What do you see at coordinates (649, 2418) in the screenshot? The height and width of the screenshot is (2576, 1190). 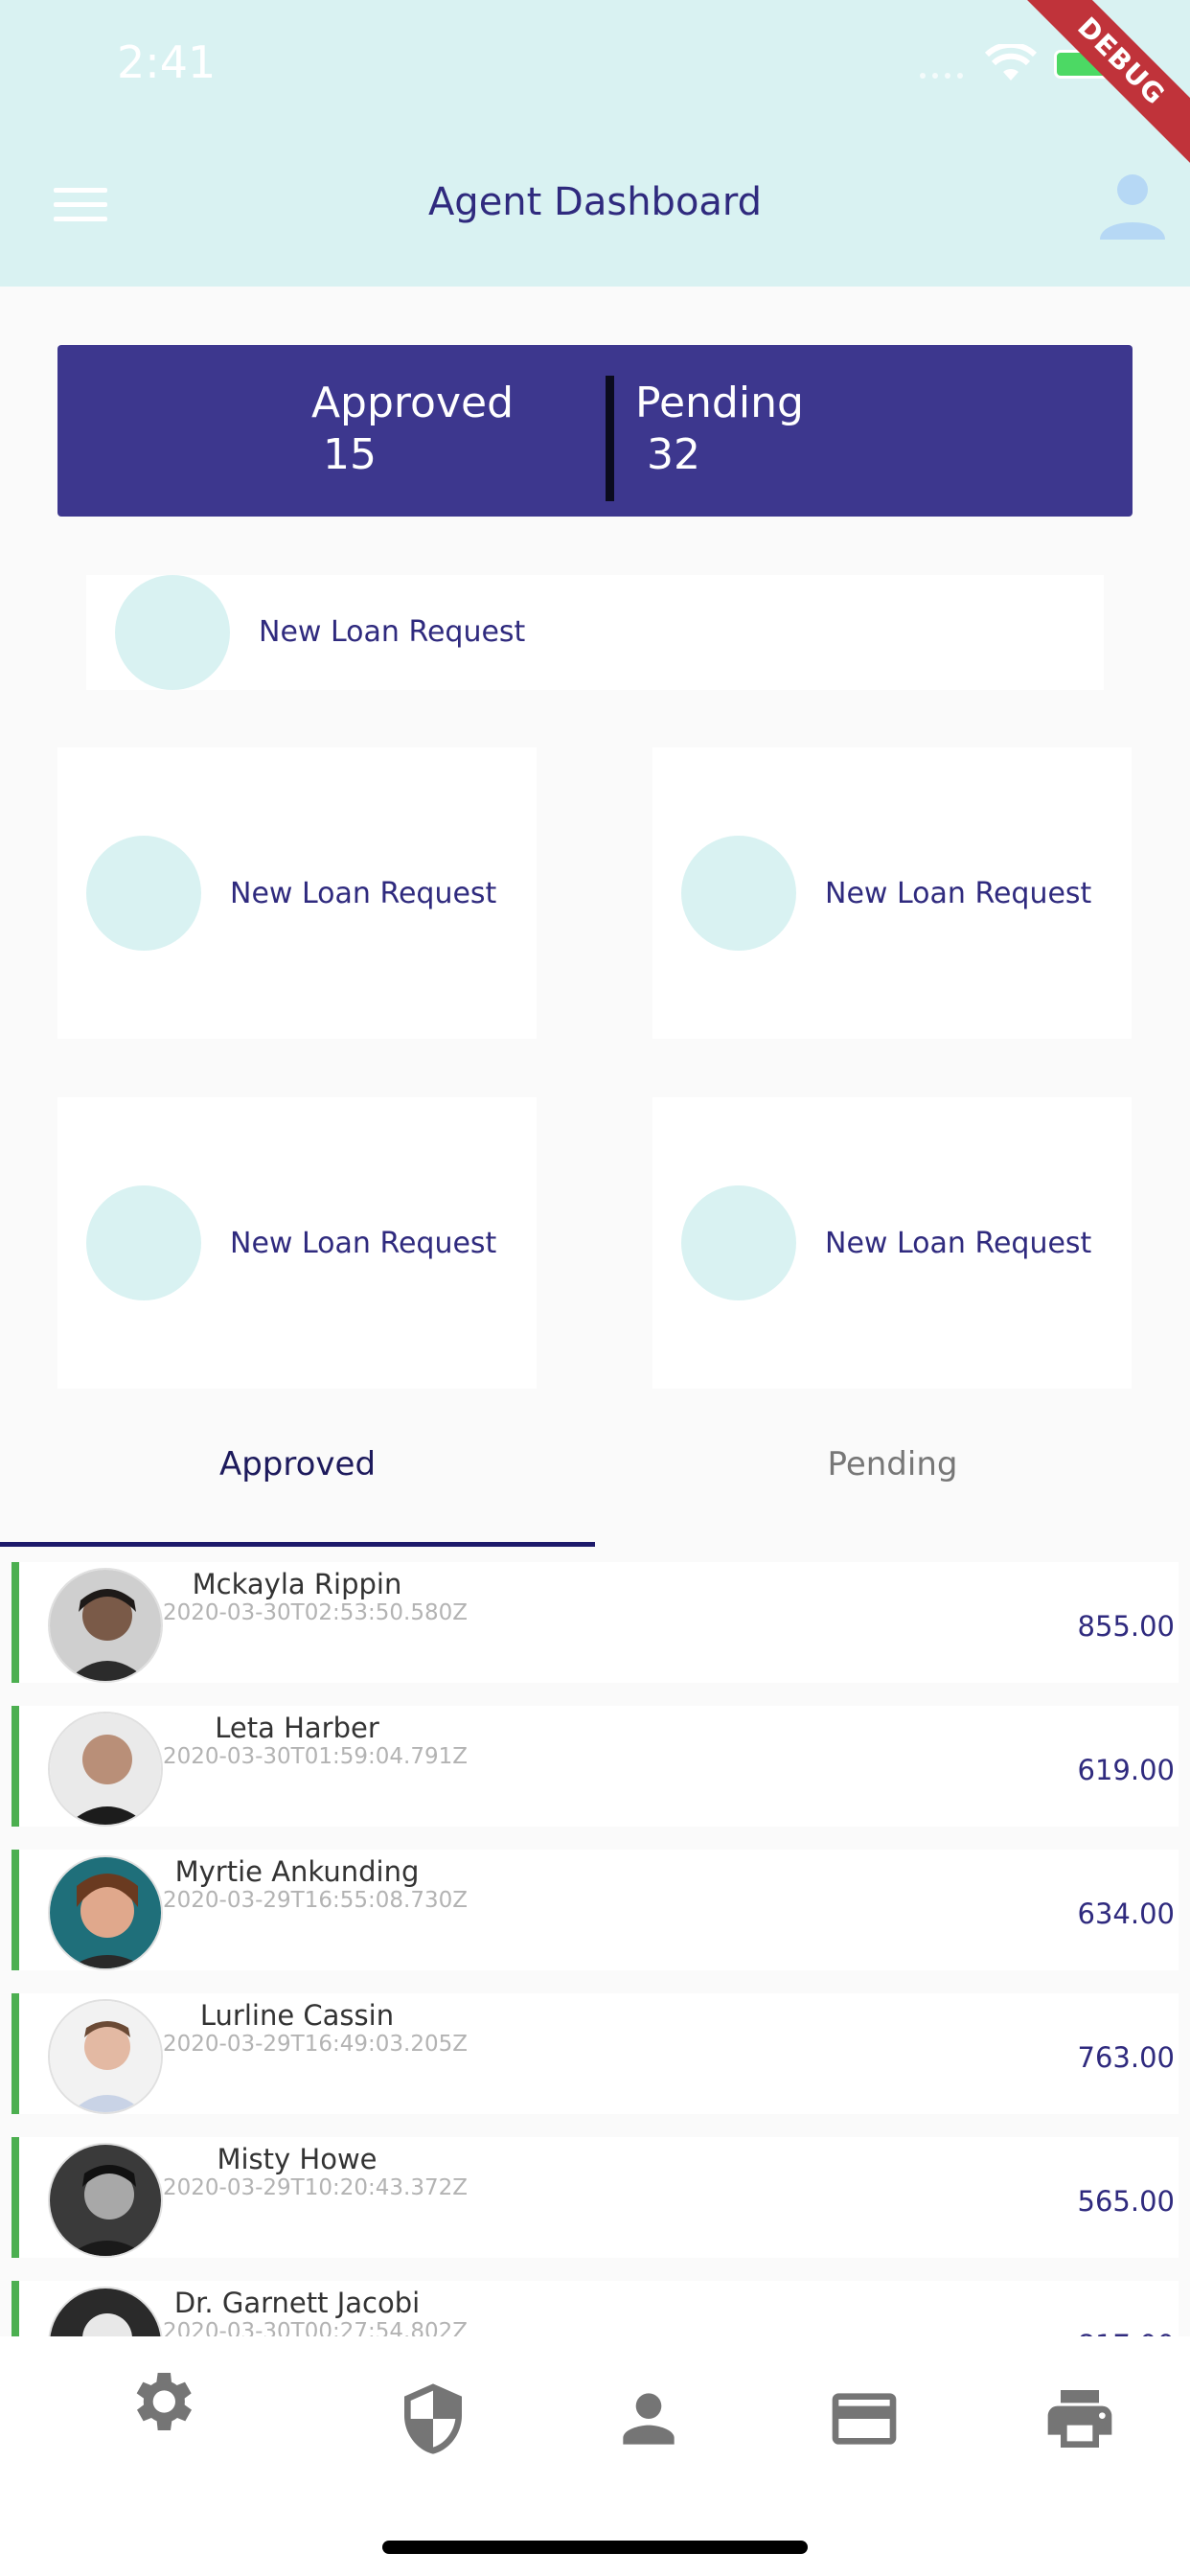 I see `person-icon` at bounding box center [649, 2418].